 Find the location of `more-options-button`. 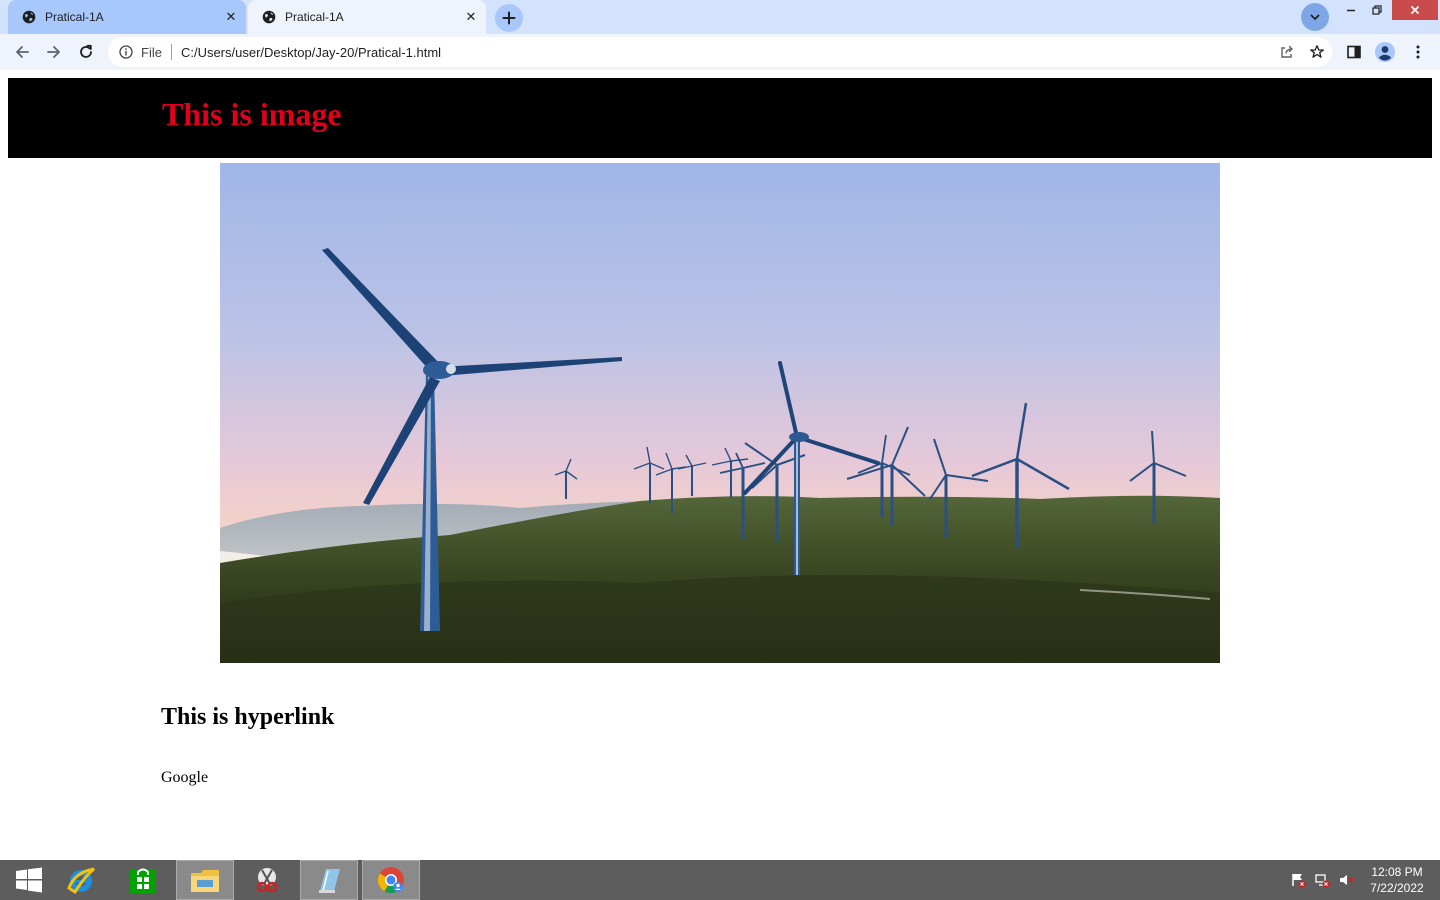

more-options-button is located at coordinates (1418, 52).